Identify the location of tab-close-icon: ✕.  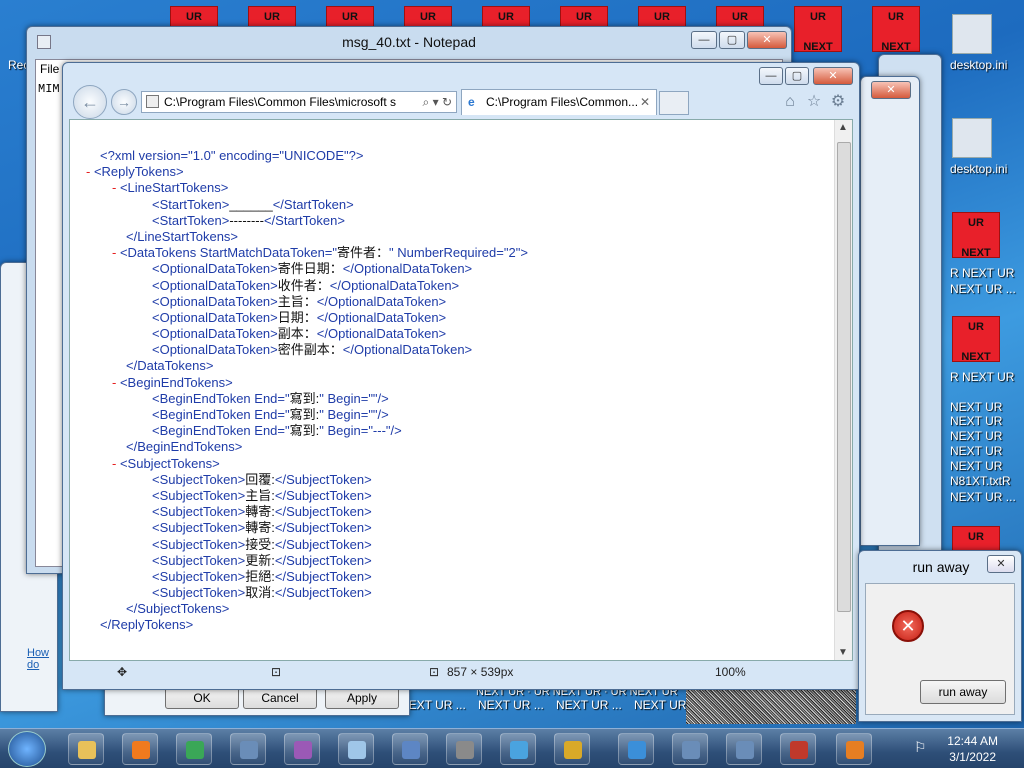
(645, 102).